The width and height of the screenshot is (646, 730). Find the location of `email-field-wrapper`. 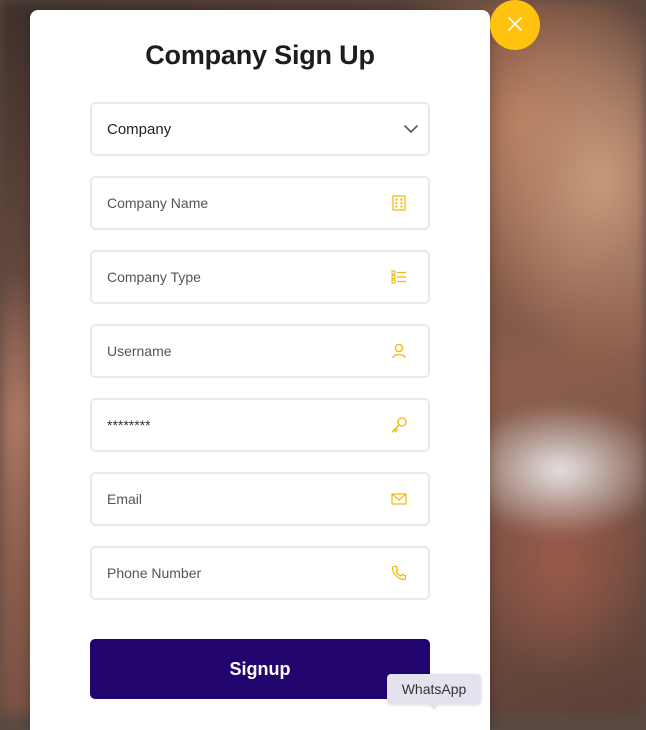

email-field-wrapper is located at coordinates (260, 499).